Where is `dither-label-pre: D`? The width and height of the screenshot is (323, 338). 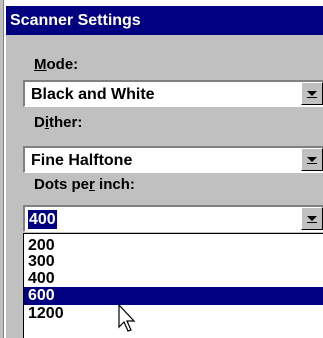 dither-label-pre: D is located at coordinates (39, 122).